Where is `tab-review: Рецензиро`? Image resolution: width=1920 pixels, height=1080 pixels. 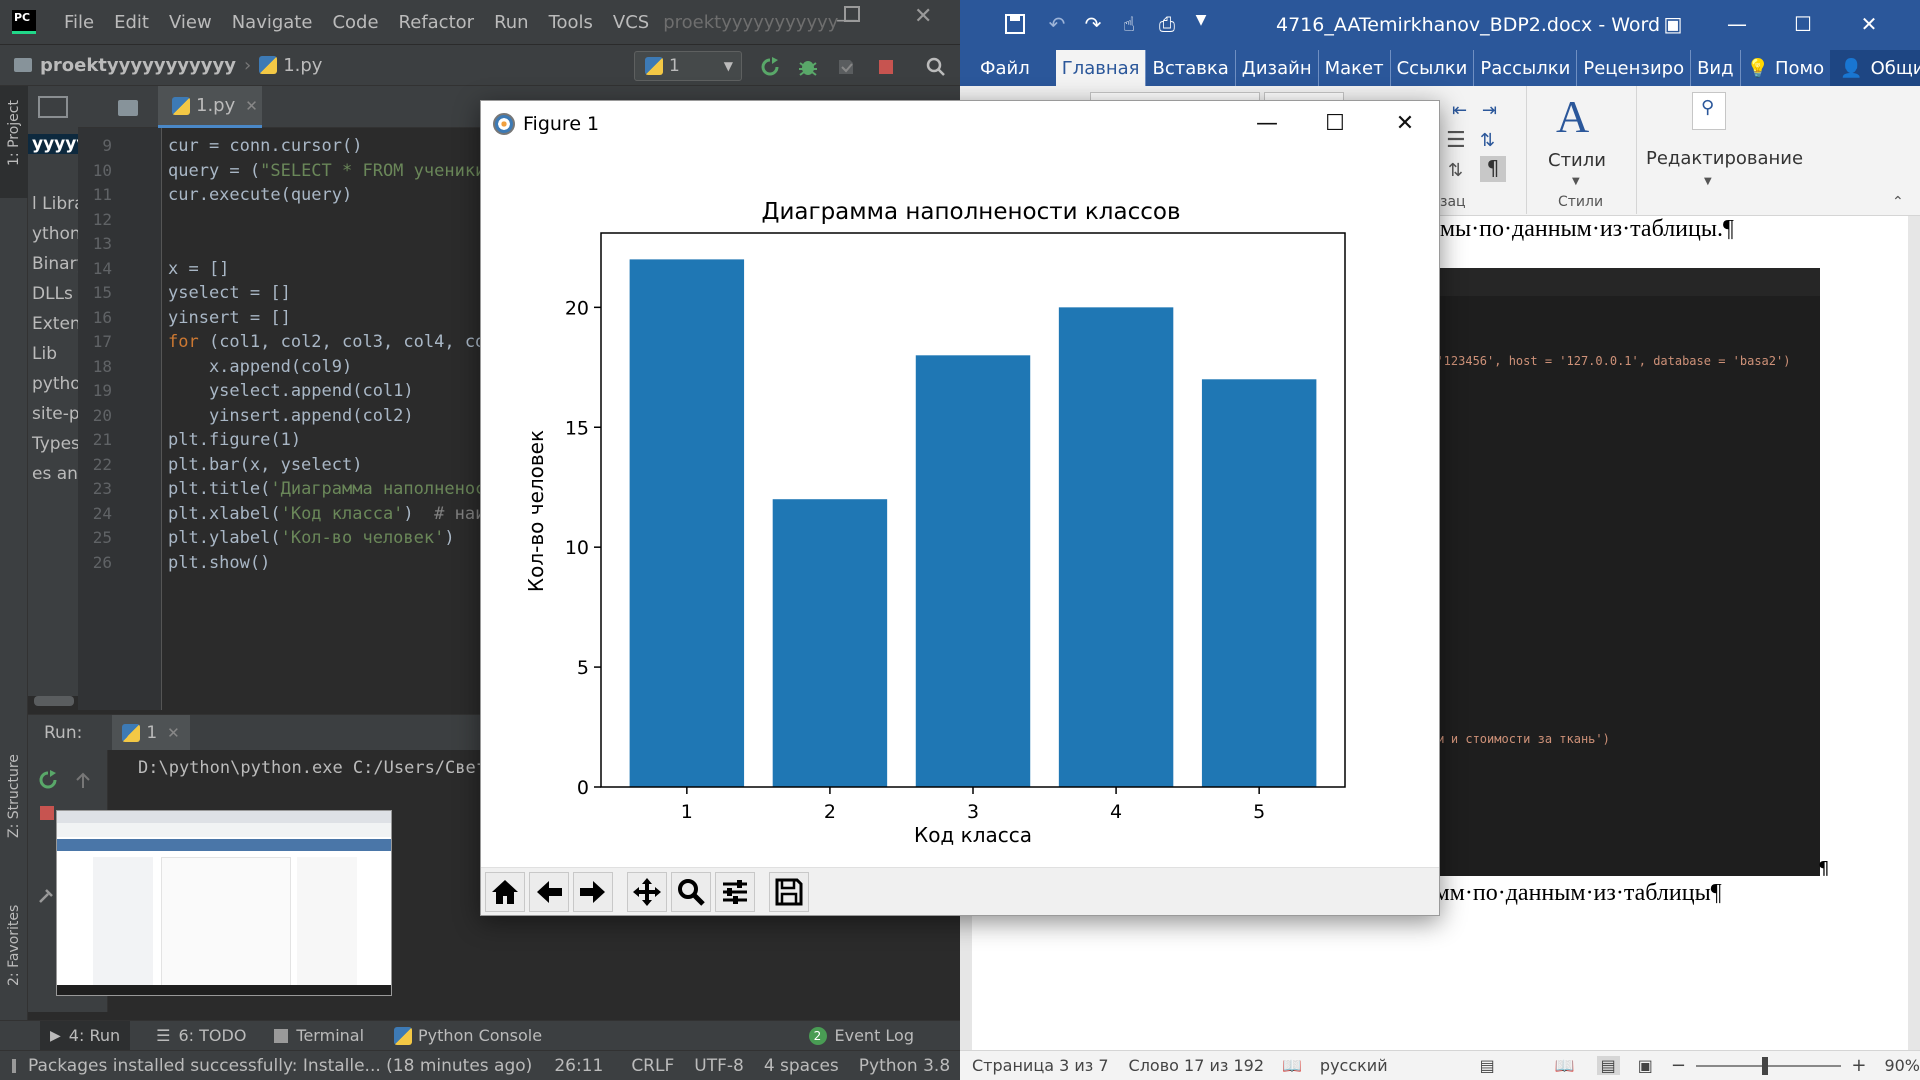 tab-review: Рецензиро is located at coordinates (1633, 68).